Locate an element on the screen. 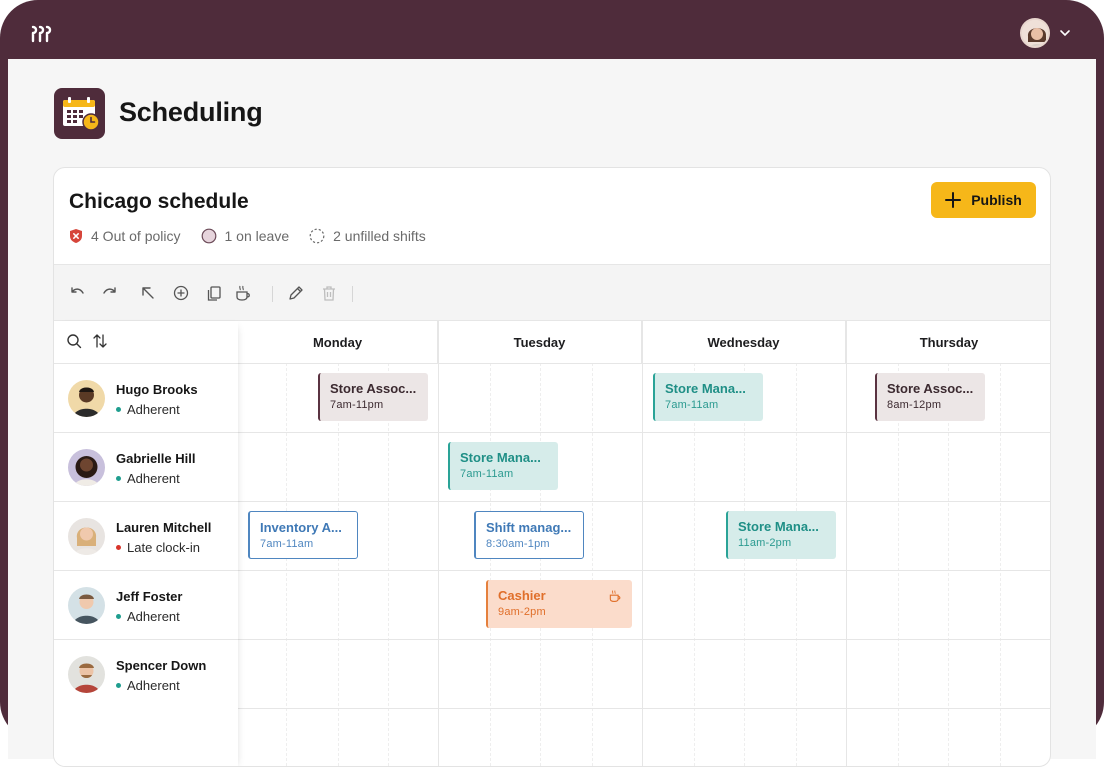  employee-name: Spencer Down is located at coordinates (161, 665).